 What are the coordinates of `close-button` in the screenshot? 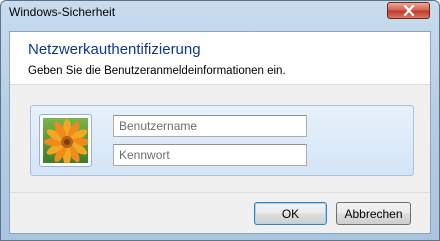 It's located at (408, 10).